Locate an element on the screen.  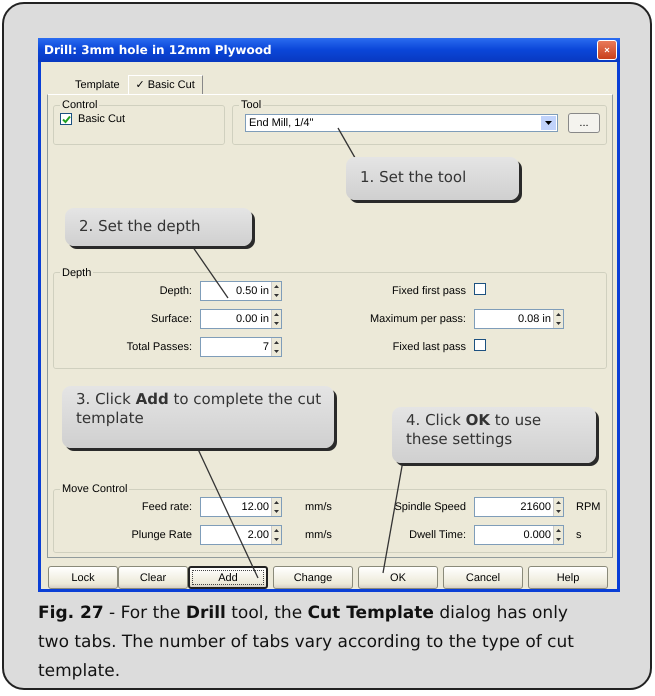
dropdown-arrow-icon is located at coordinates (548, 123).